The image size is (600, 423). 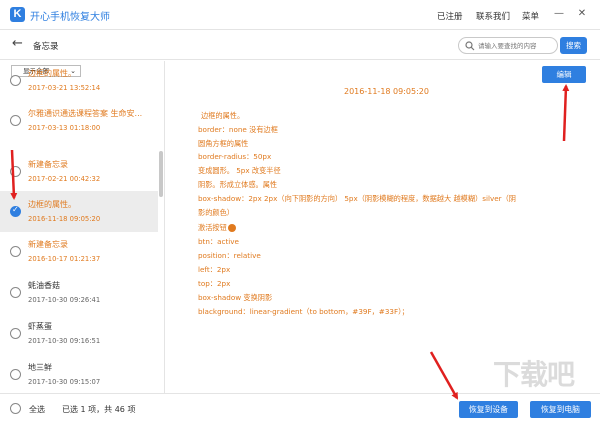 I want to click on arrow-to-edit-button, so click(x=566, y=113).